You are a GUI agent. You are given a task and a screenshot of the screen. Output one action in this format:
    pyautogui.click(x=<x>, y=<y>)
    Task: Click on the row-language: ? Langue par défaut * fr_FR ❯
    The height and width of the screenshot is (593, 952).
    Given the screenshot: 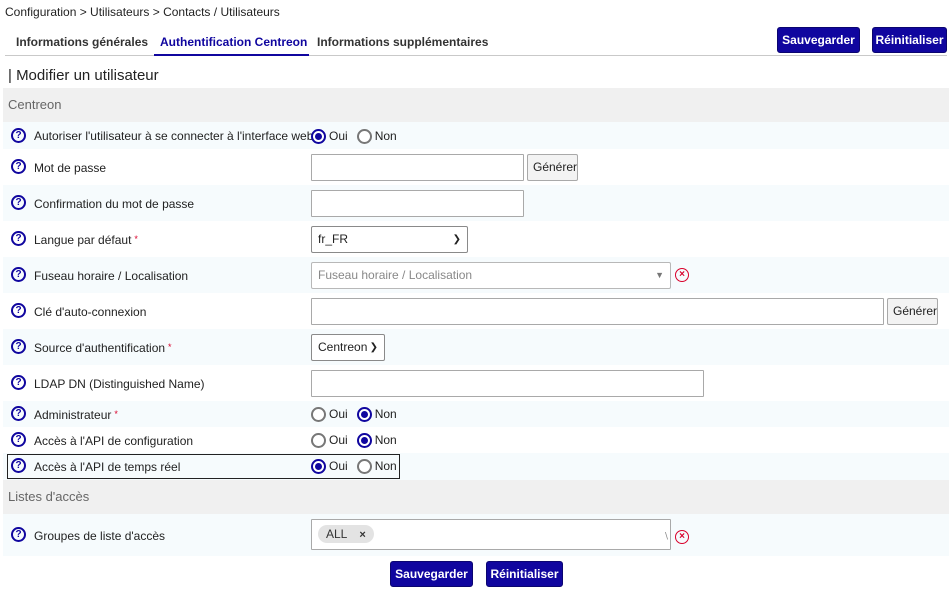 What is the action you would take?
    pyautogui.click(x=476, y=239)
    